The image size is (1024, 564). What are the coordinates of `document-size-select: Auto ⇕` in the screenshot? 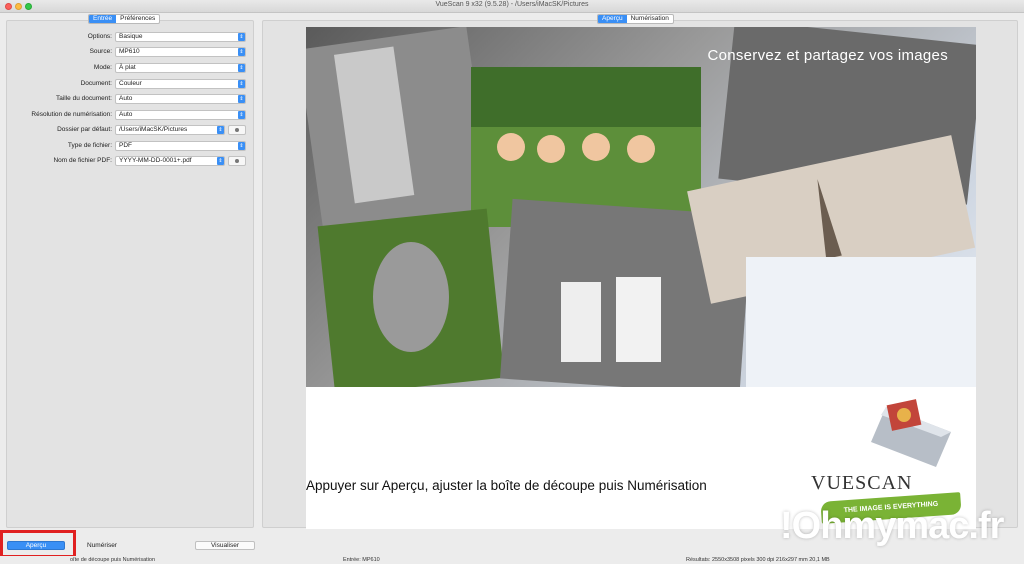 It's located at (180, 99).